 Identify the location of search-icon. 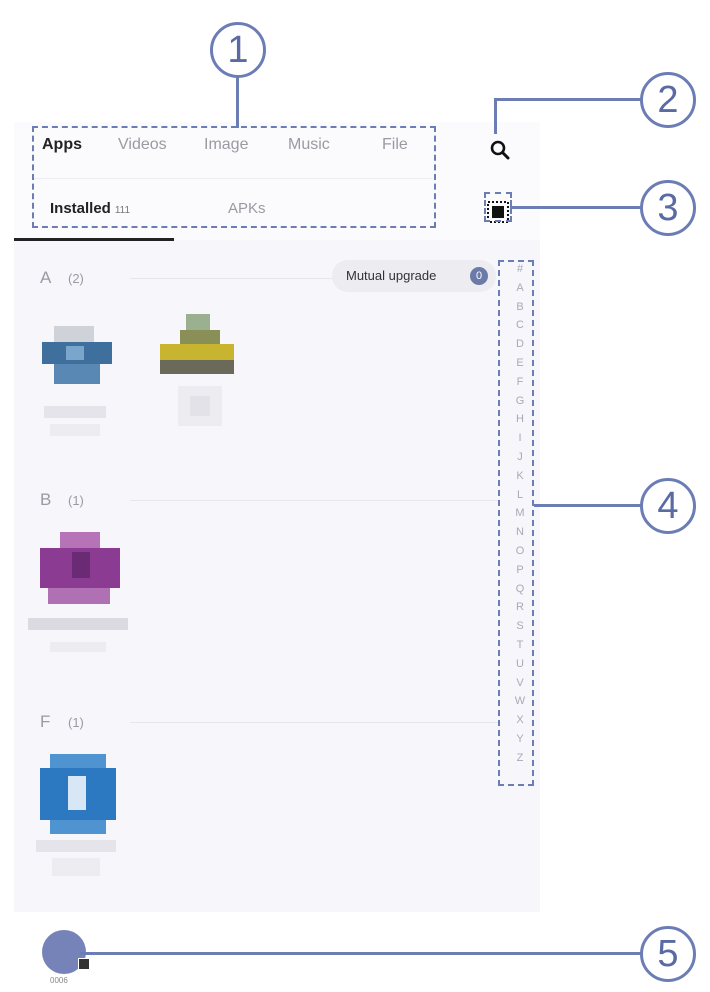
(500, 150).